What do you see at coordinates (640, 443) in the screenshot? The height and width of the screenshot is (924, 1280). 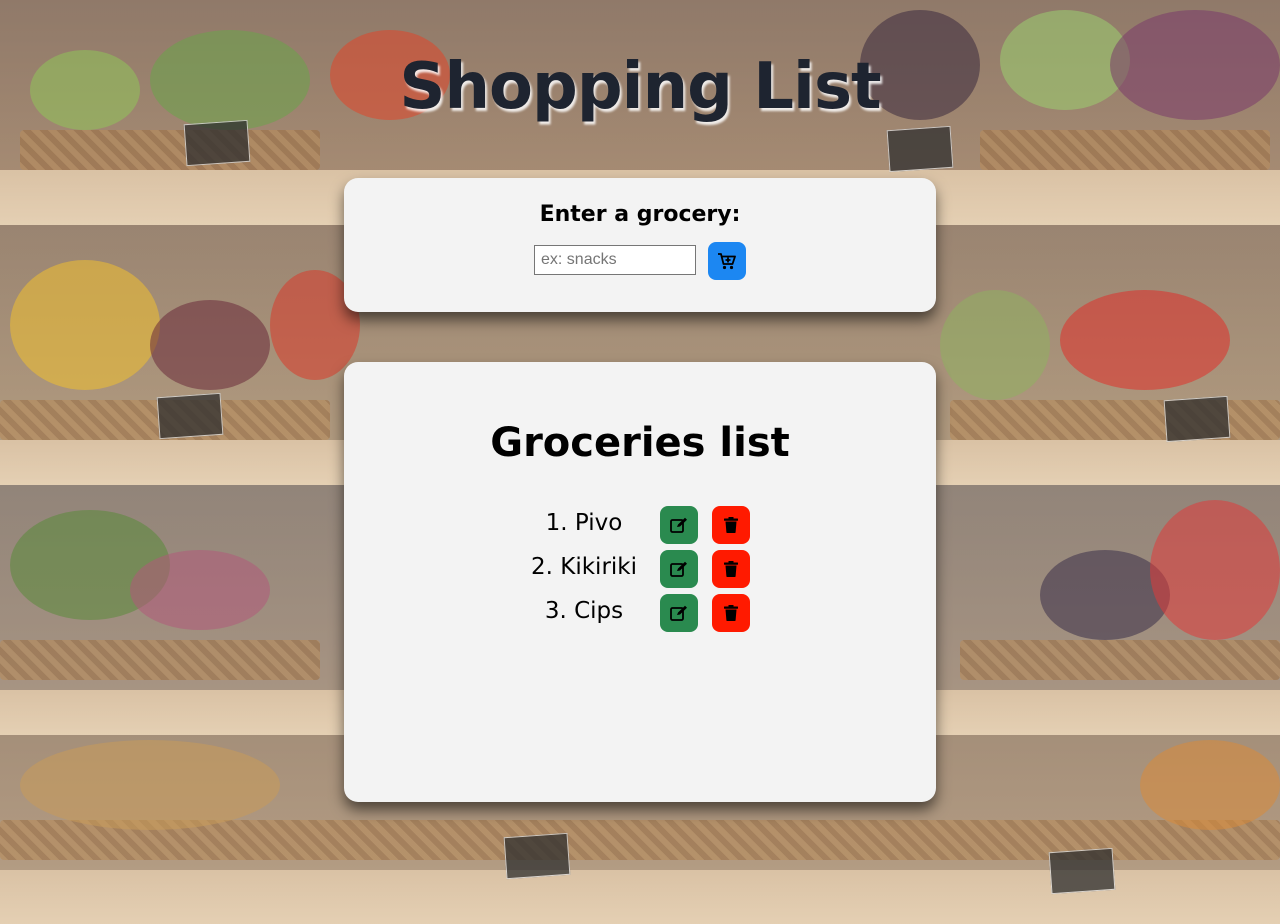 I see `groceries-list-title: Groceries list` at bounding box center [640, 443].